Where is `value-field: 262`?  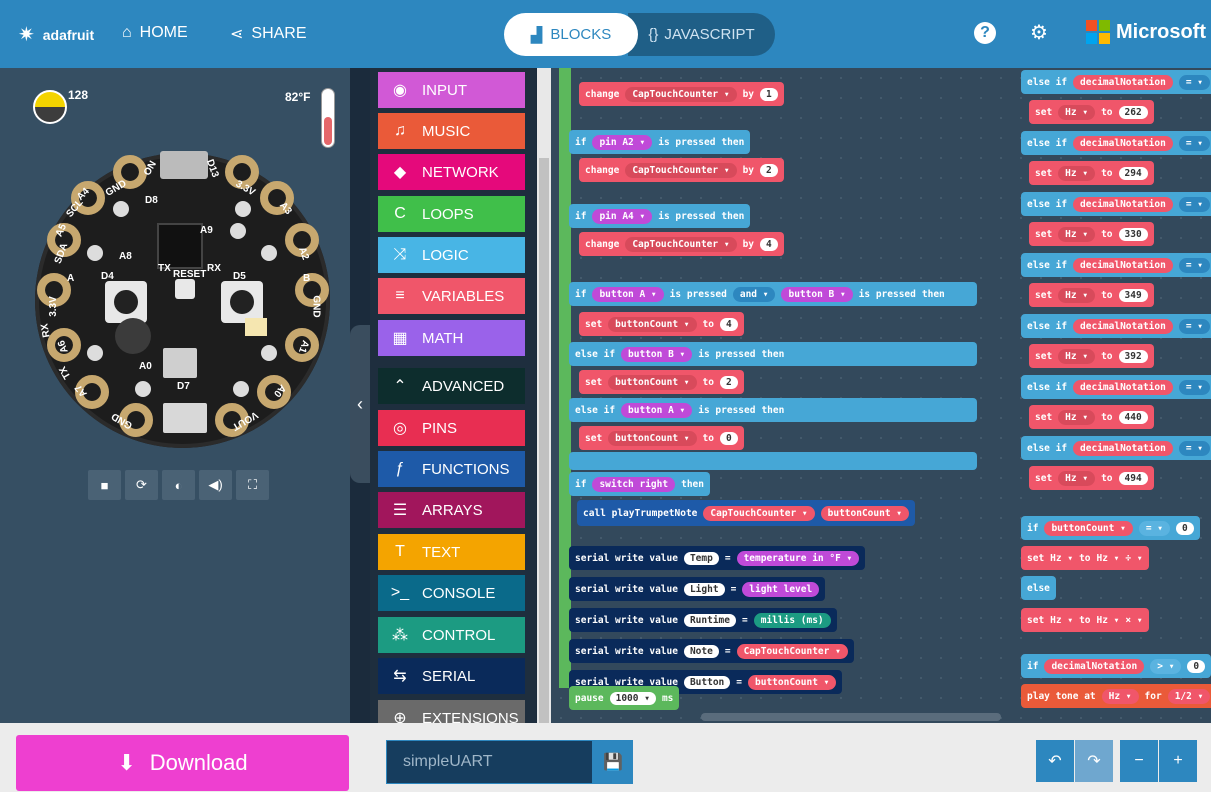 value-field: 262 is located at coordinates (1133, 112).